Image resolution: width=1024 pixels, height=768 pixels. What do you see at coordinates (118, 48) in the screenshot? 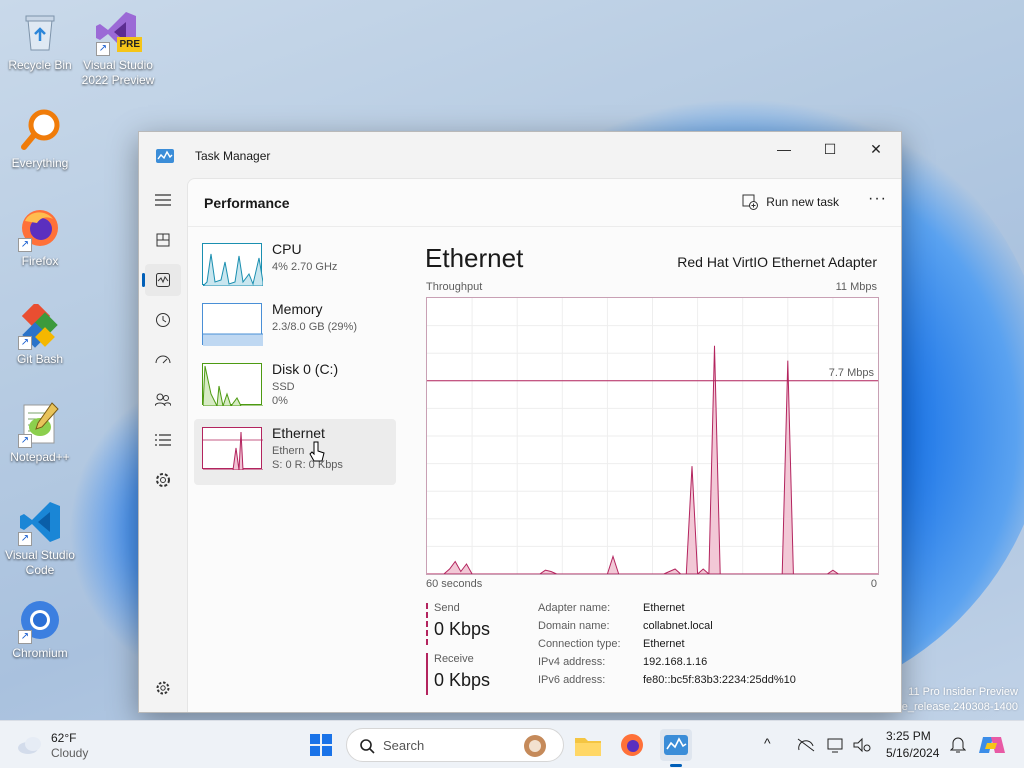
I see `desktop-icon-visual-studio: PRE ↗ Visual Studio 2022 Preview` at bounding box center [118, 48].